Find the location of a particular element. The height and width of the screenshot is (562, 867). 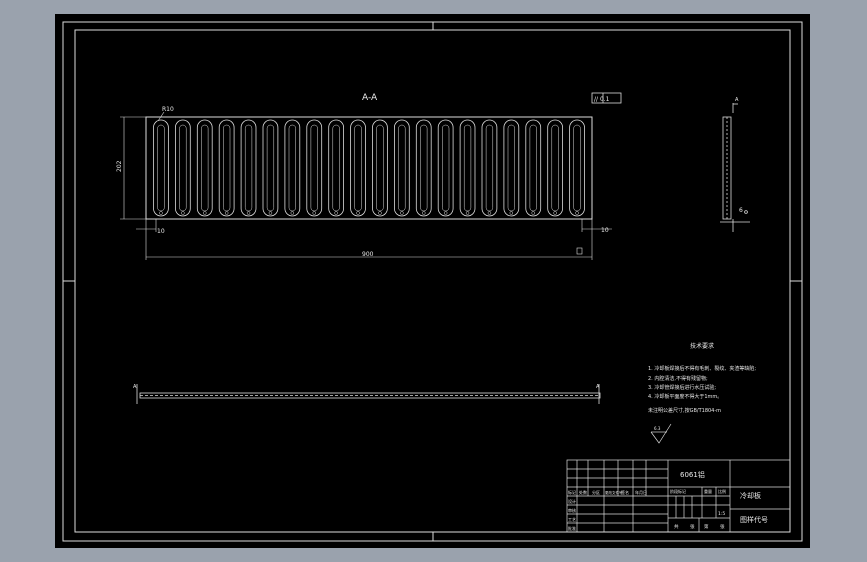

drawing-number-text: 图样代号 is located at coordinates (754, 519).